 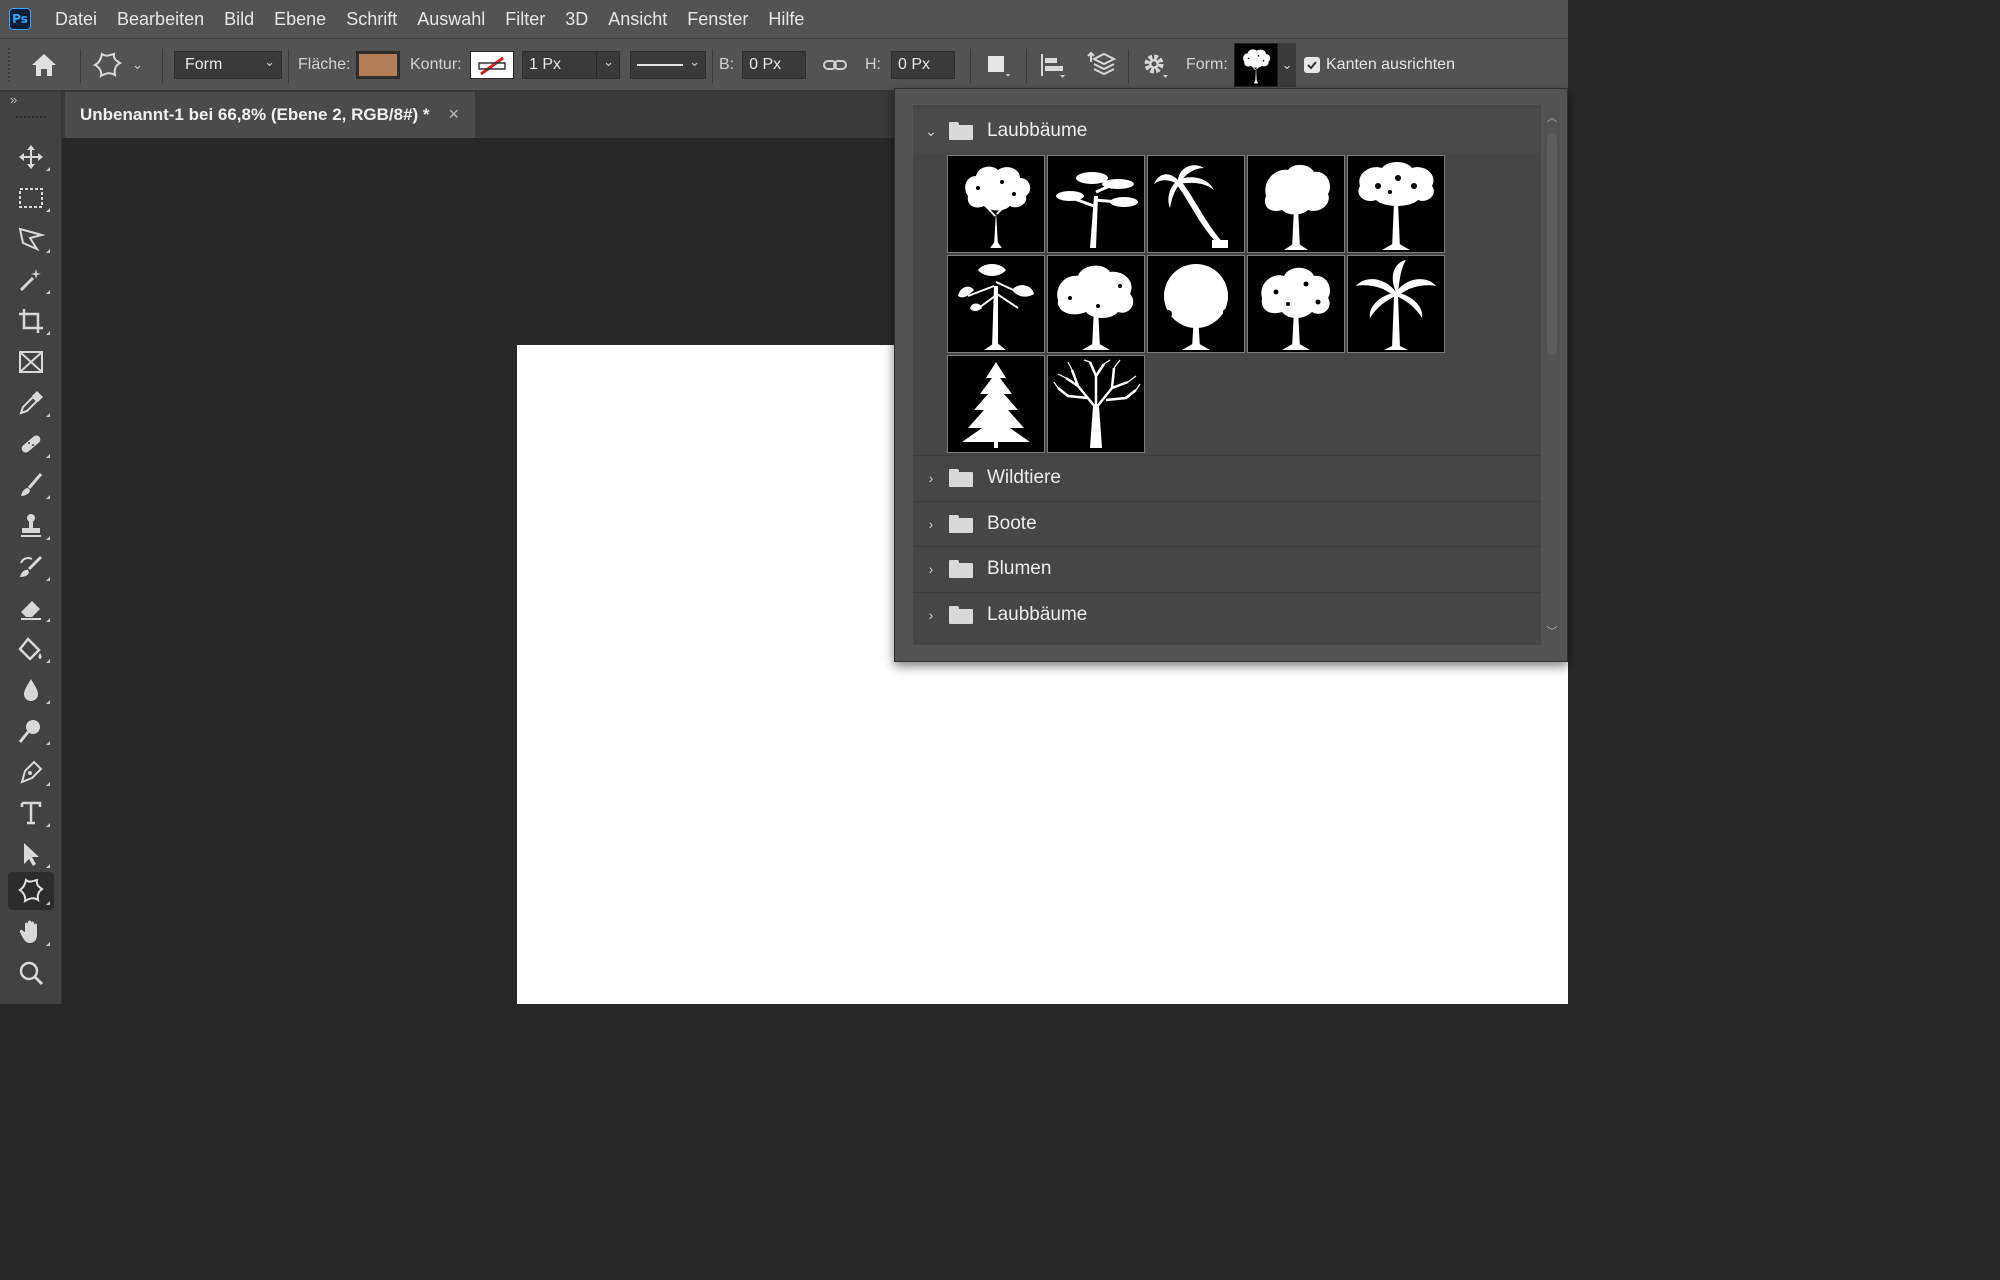 What do you see at coordinates (1552, 631) in the screenshot?
I see `scroll-down-icon: ﹀` at bounding box center [1552, 631].